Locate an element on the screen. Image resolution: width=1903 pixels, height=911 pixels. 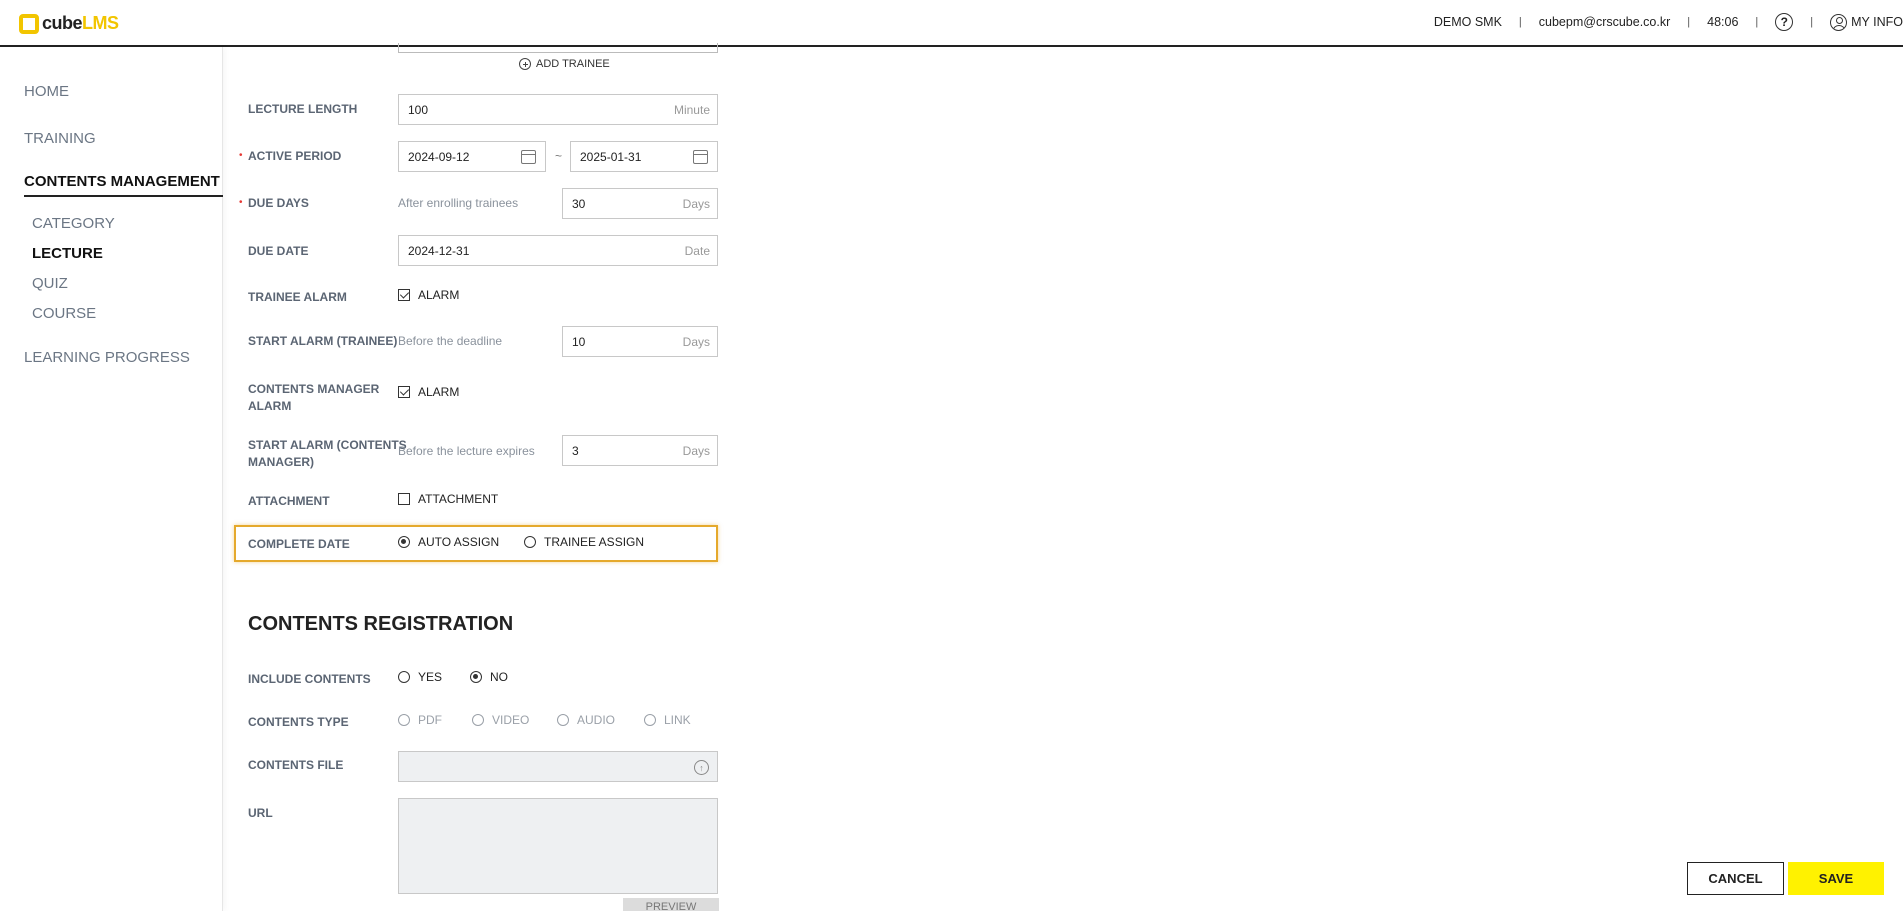
subnav-course: COURSE is located at coordinates (64, 313).